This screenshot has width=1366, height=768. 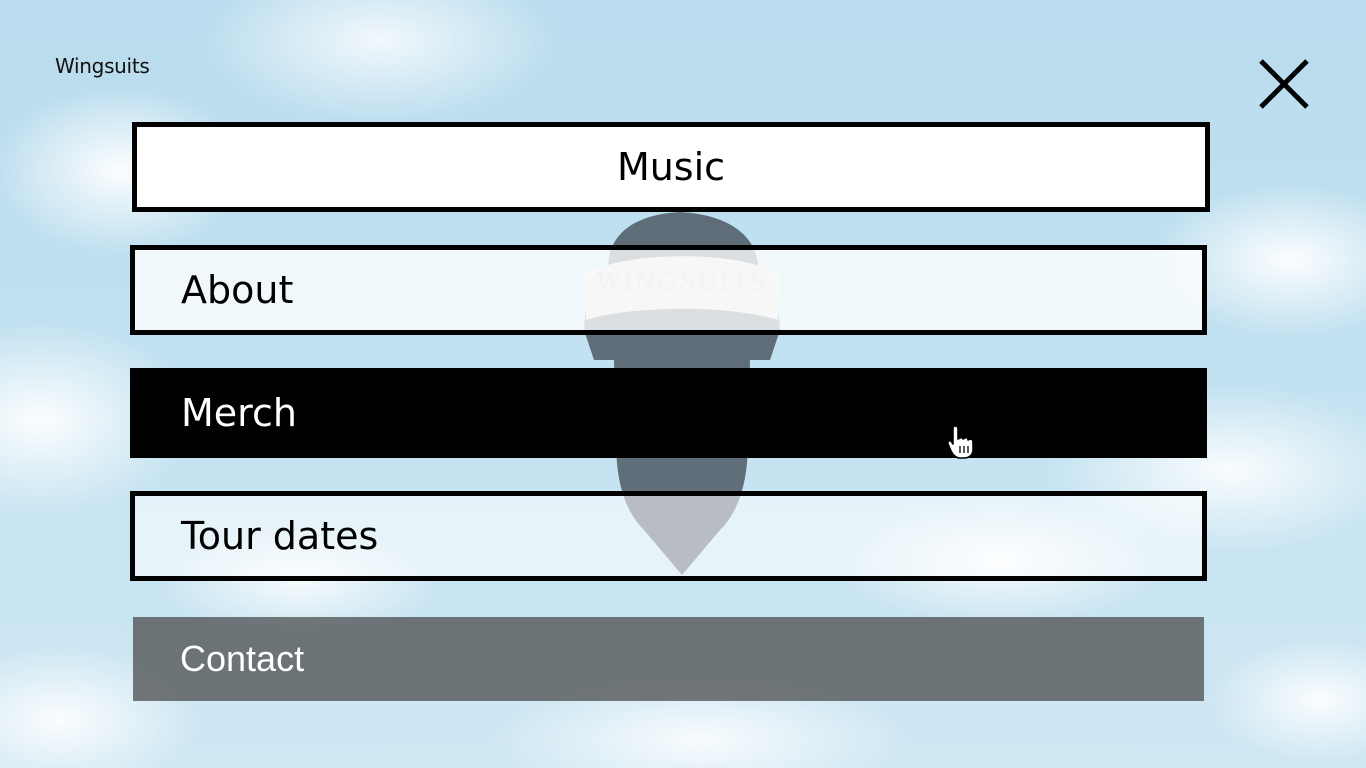 What do you see at coordinates (280, 536) in the screenshot?
I see `menu-item-label: Tour dates` at bounding box center [280, 536].